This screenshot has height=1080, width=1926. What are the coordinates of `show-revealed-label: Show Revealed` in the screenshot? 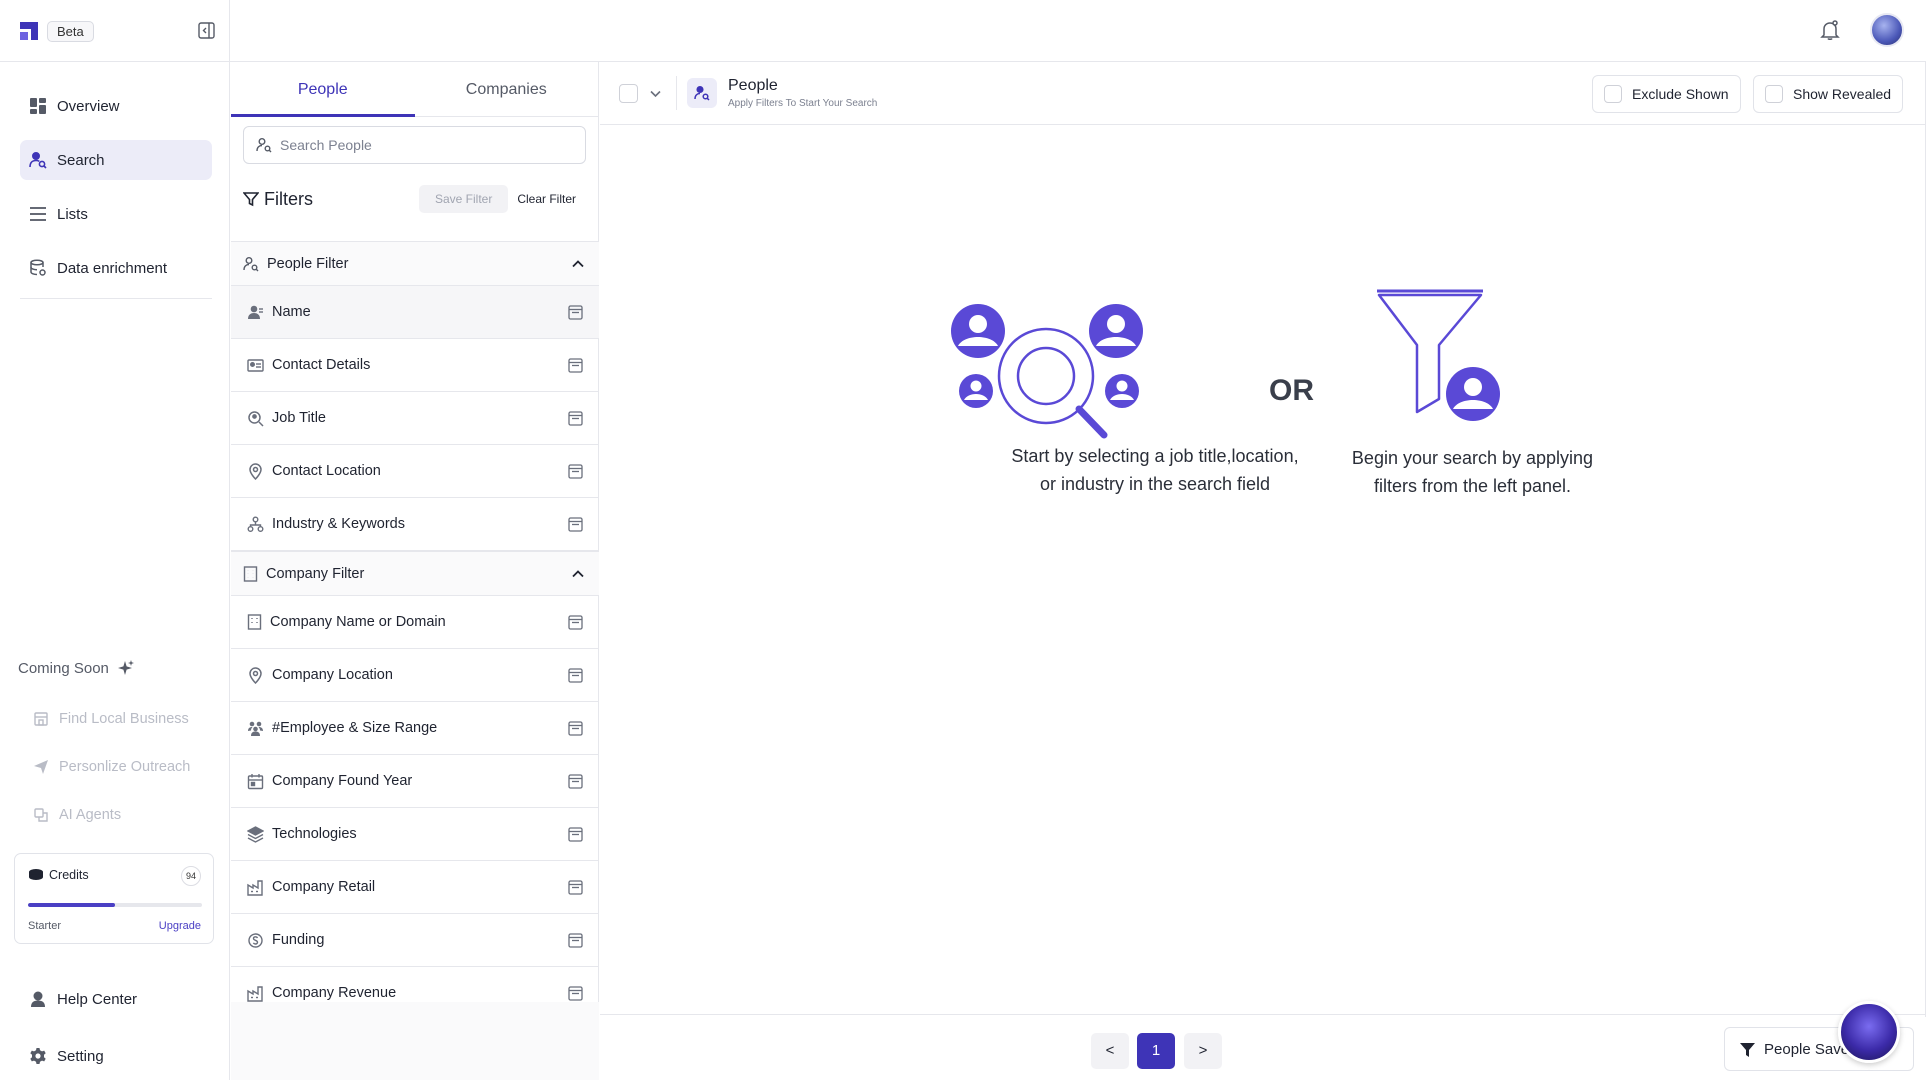 It's located at (1842, 94).